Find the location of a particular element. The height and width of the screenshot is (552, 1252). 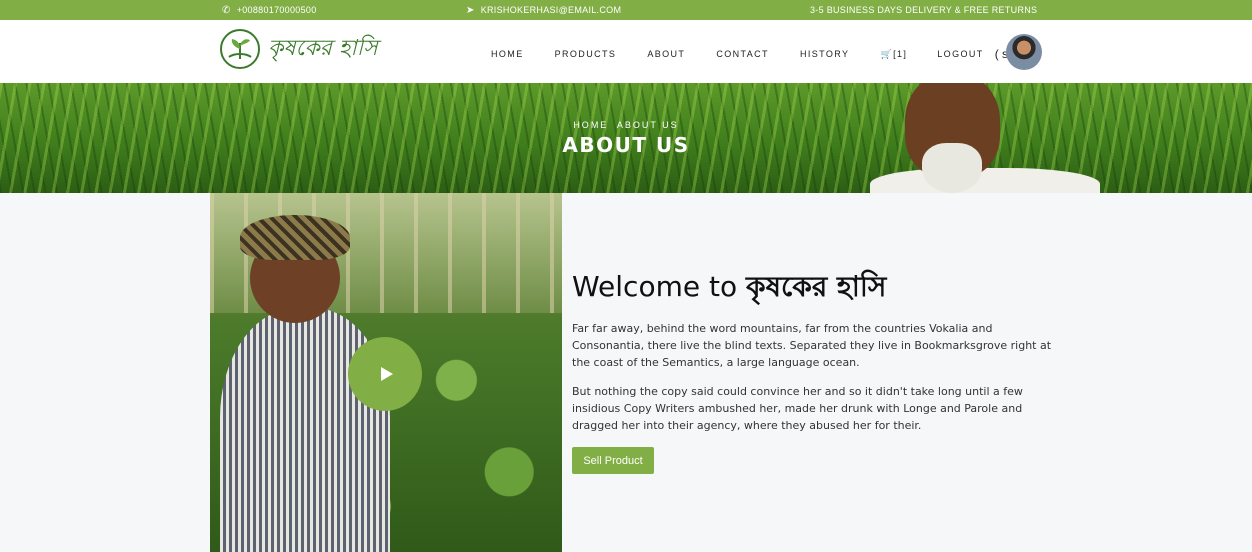

page-title: ABOUT US is located at coordinates (626, 145).